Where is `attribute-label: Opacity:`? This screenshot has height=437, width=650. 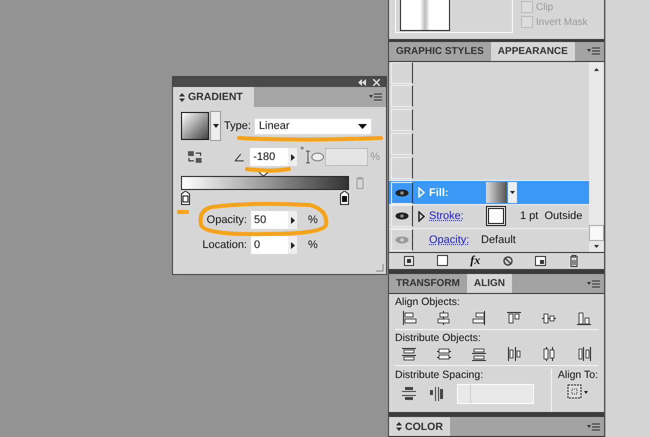 attribute-label: Opacity: is located at coordinates (453, 240).